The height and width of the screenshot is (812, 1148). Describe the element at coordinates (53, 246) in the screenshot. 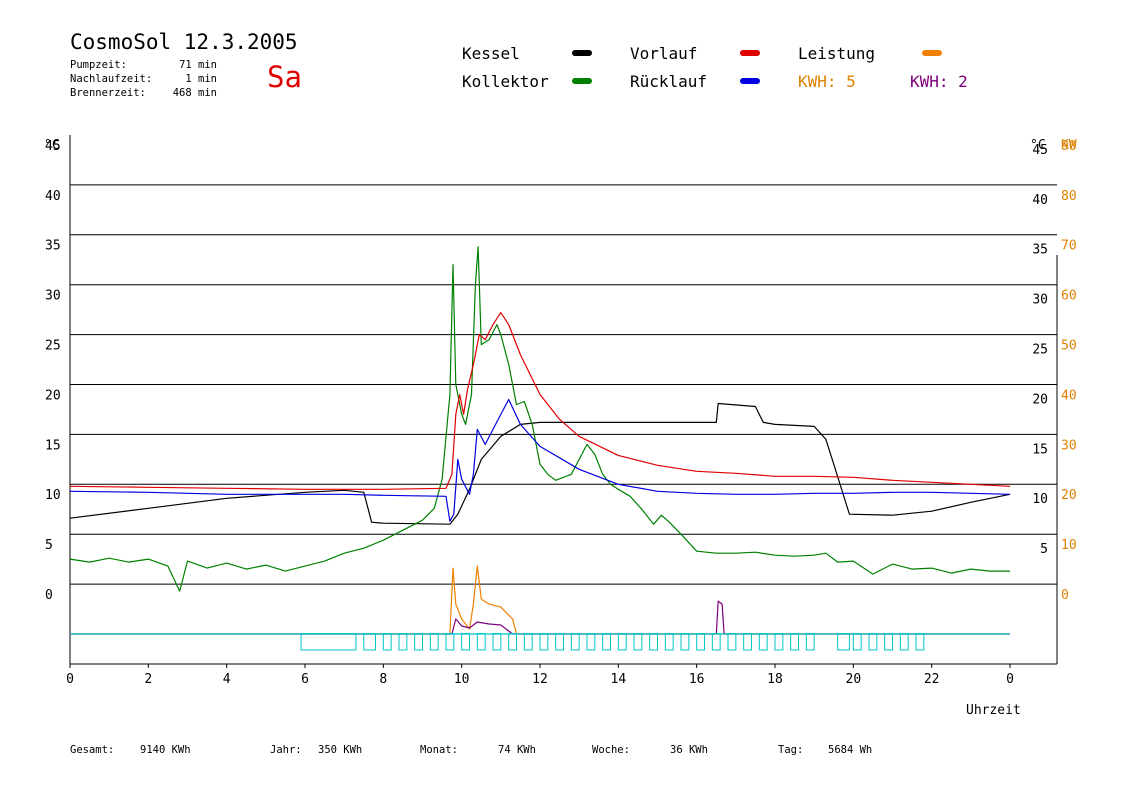

I see `y-tick-label: 35` at that location.